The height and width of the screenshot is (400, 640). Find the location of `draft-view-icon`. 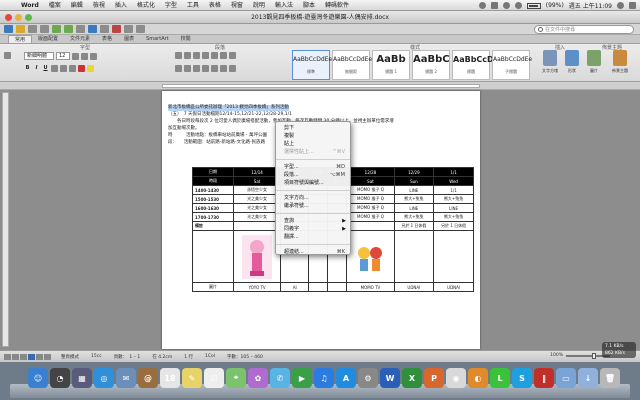

draft-view-icon is located at coordinates (7, 356).